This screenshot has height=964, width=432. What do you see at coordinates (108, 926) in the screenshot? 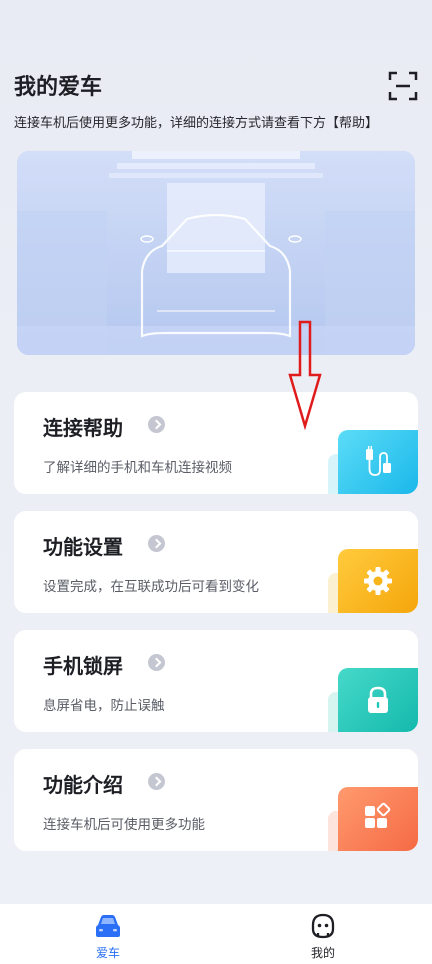
I see `car-icon` at bounding box center [108, 926].